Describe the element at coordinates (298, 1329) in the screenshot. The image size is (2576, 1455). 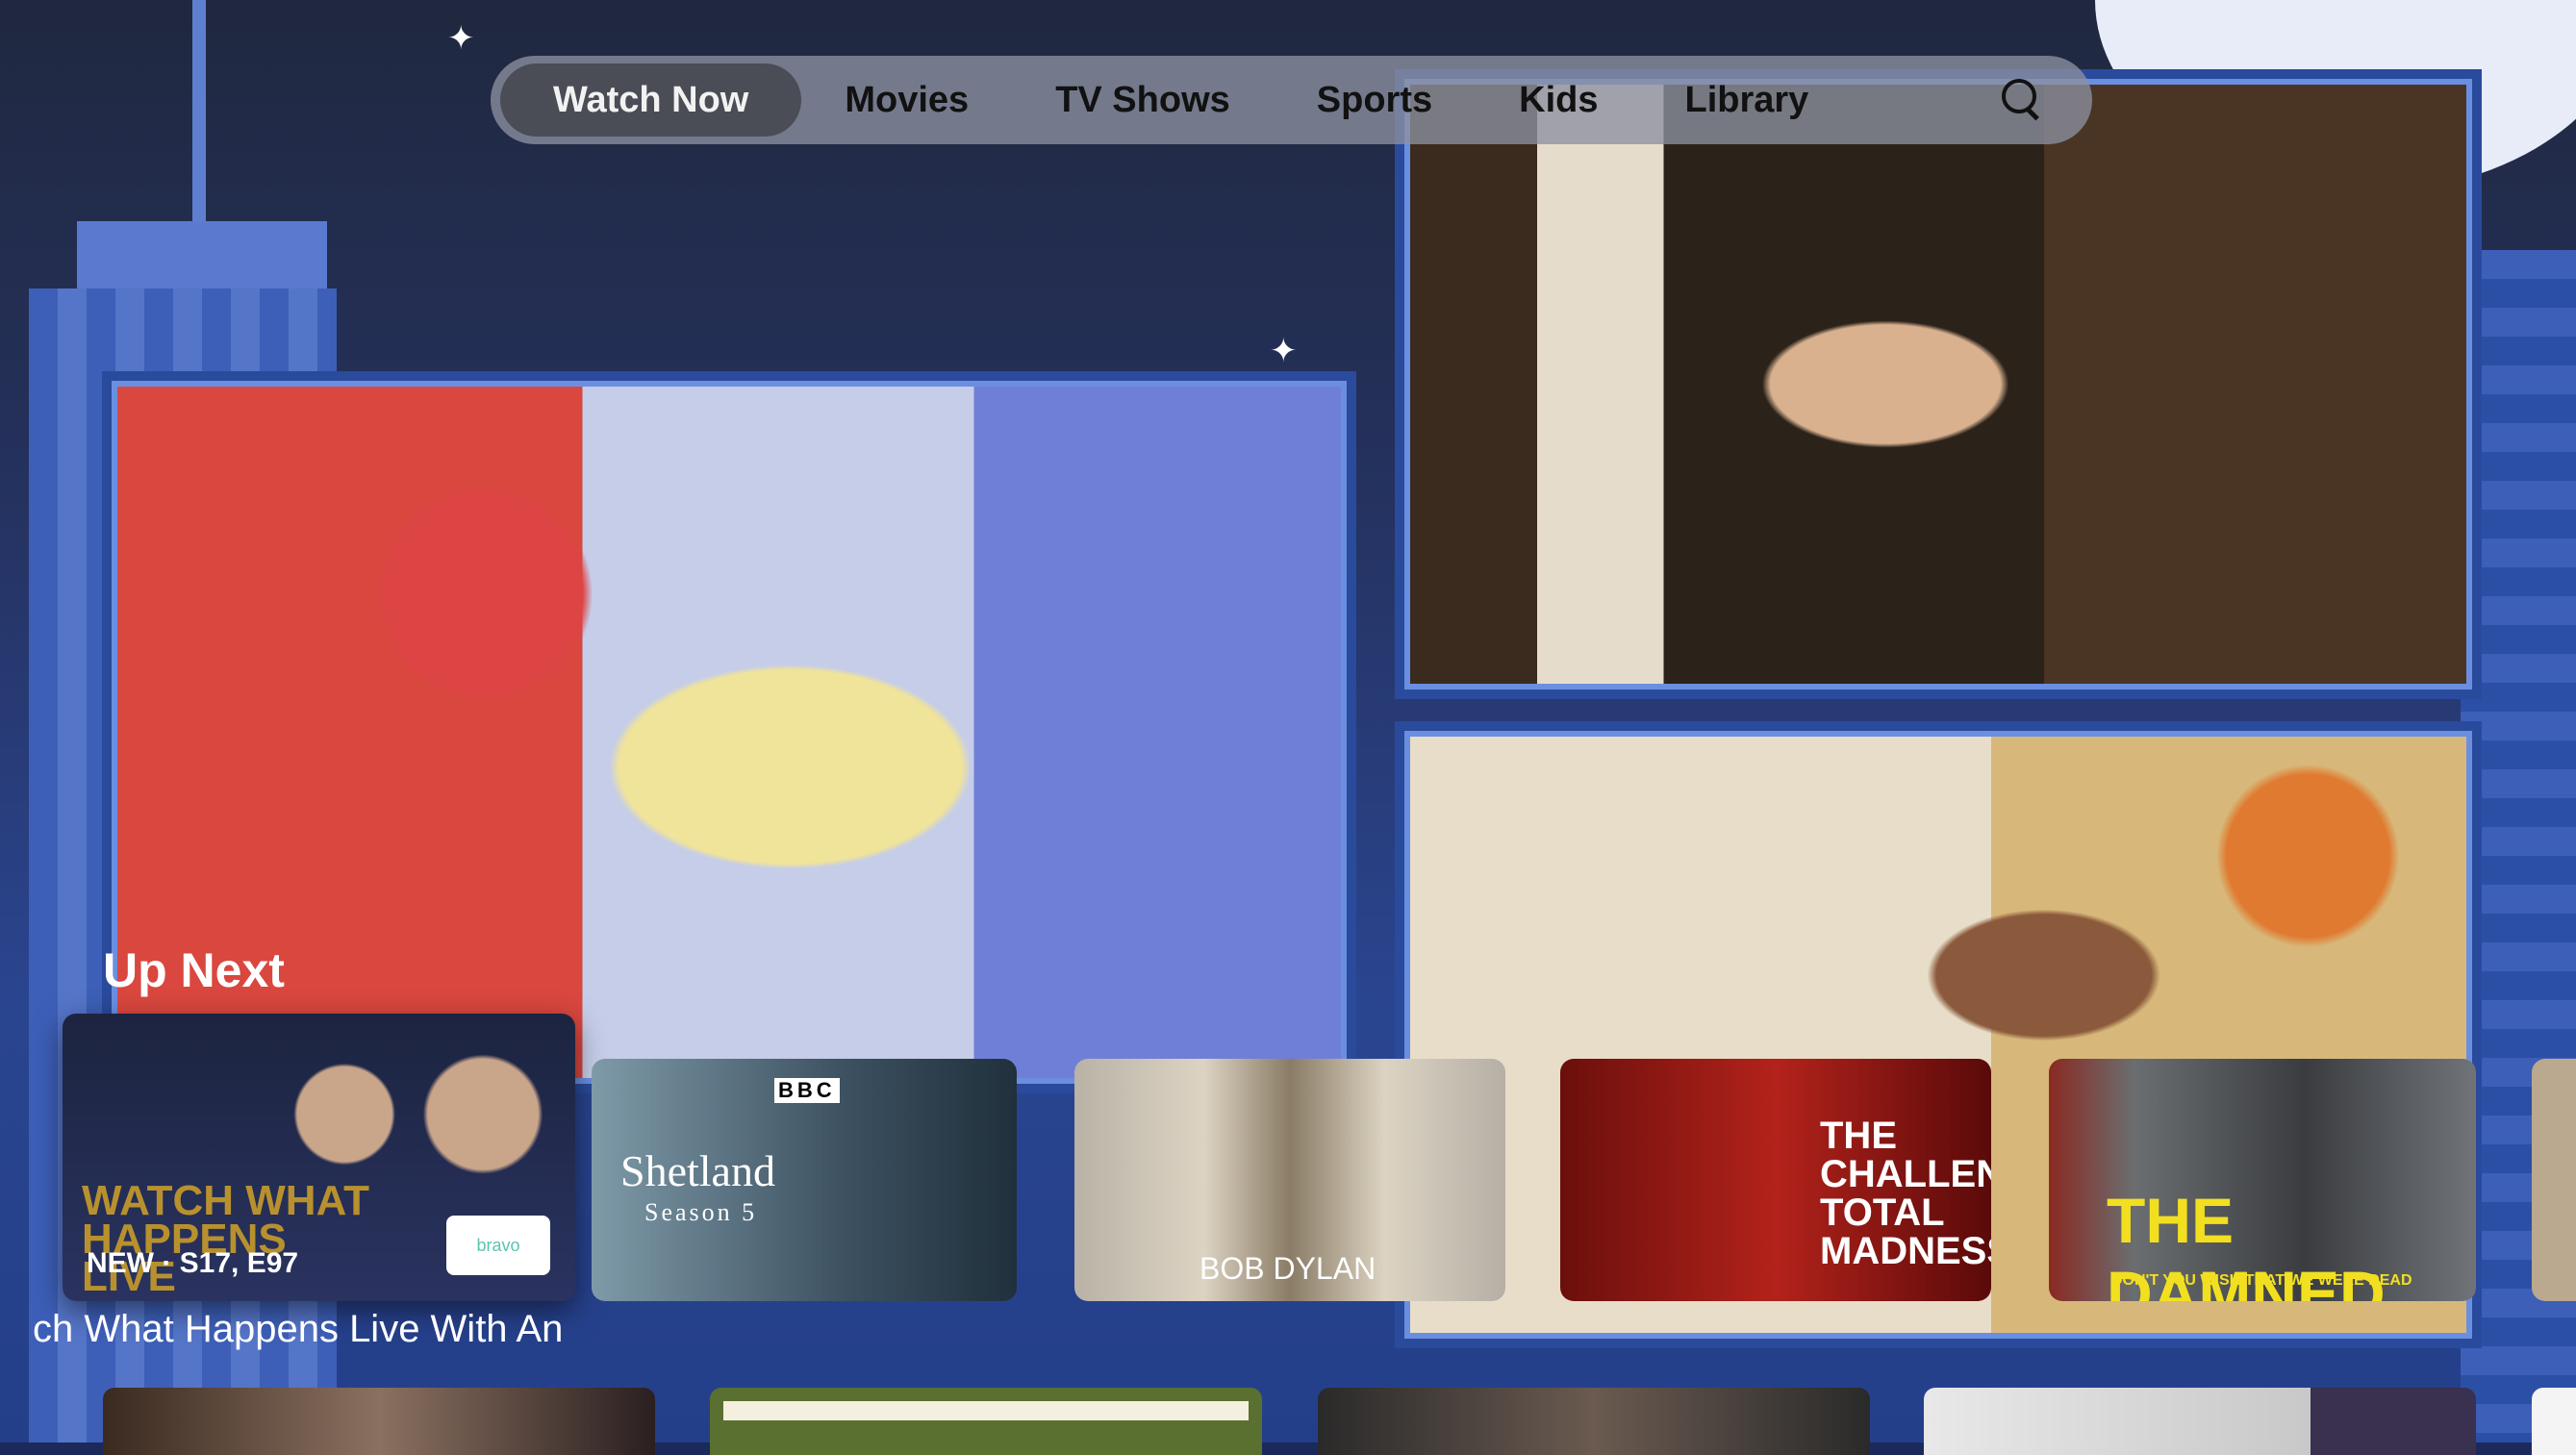
I see `focused-item-title: ch What Happens Live With An` at that location.